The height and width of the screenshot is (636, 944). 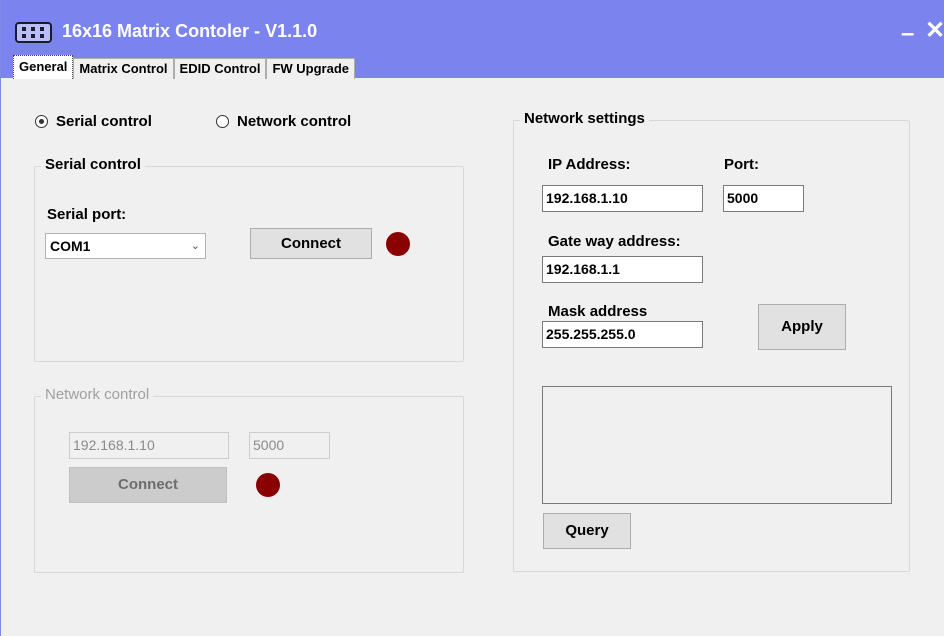 What do you see at coordinates (294, 121) in the screenshot?
I see `network-control-radio-label: Network control` at bounding box center [294, 121].